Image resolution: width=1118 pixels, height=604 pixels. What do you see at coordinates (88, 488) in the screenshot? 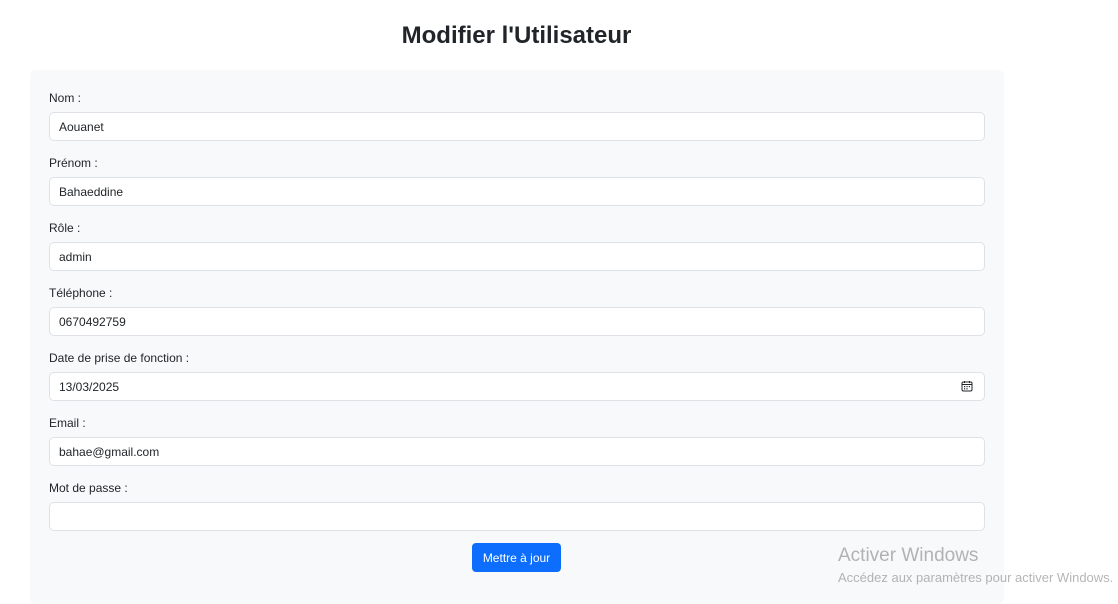
I see `mot-de-passe-label: Mot de passe :` at bounding box center [88, 488].